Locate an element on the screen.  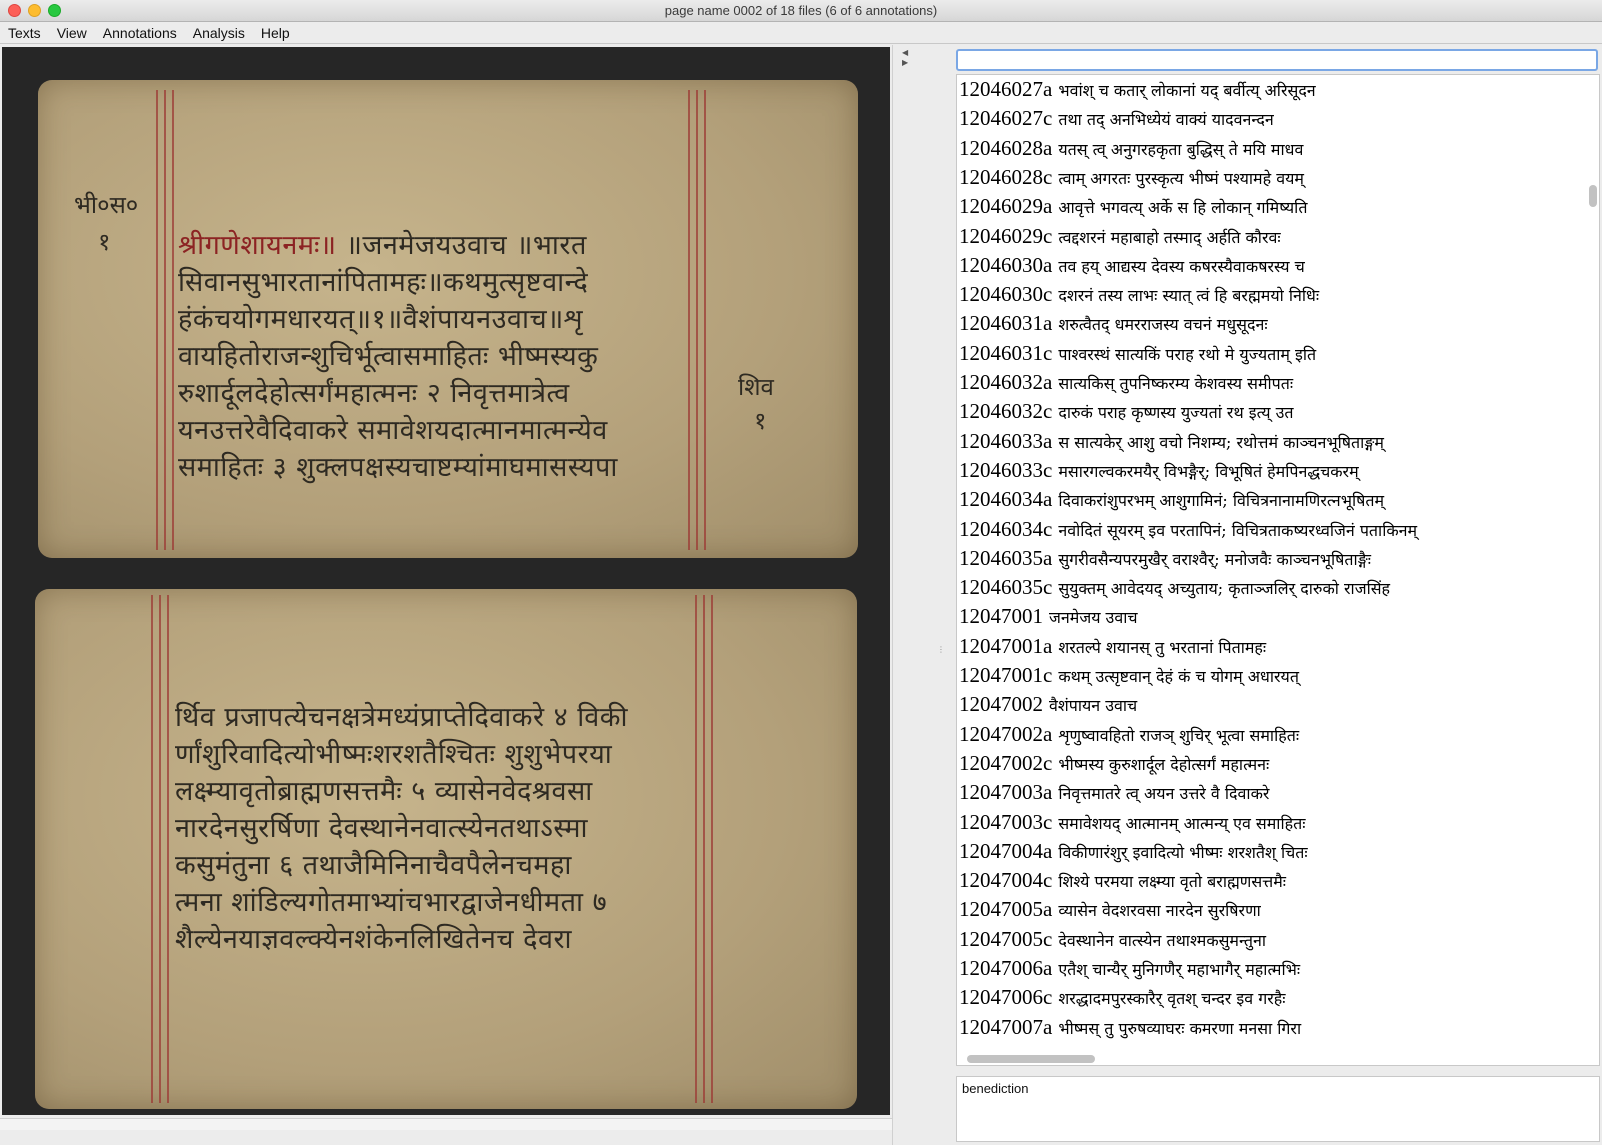
margin-folio-number-left: १ is located at coordinates (104, 242).